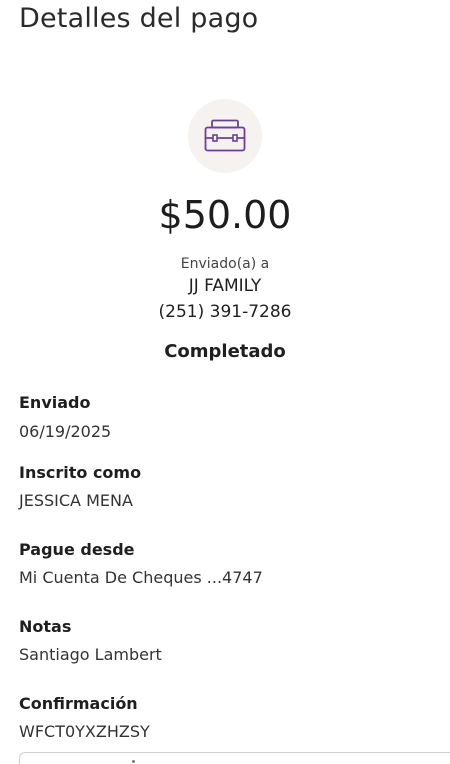 Image resolution: width=450 pixels, height=764 pixels. Describe the element at coordinates (139, 18) in the screenshot. I see `page-title: Detalles del pago` at that location.